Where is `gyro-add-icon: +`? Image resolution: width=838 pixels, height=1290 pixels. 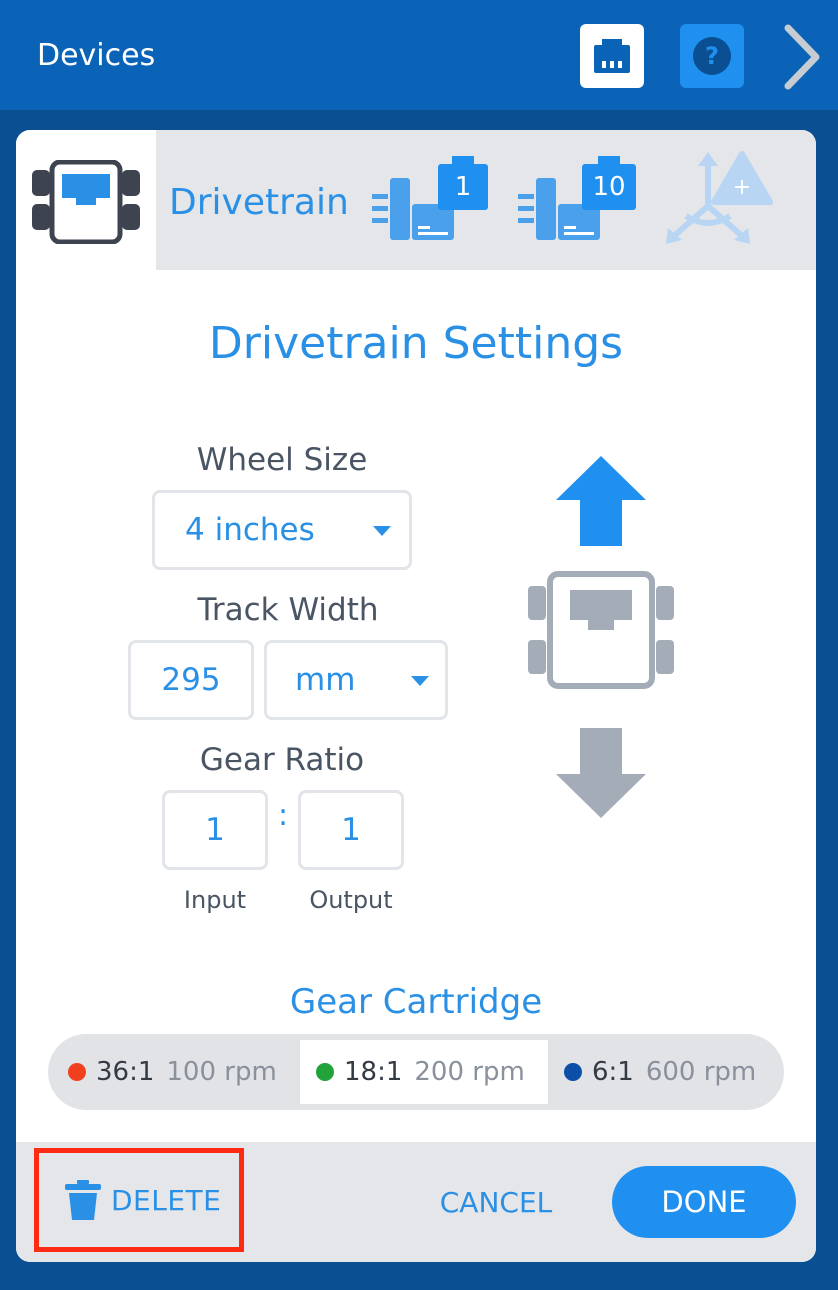 gyro-add-icon: + is located at coordinates (719, 197).